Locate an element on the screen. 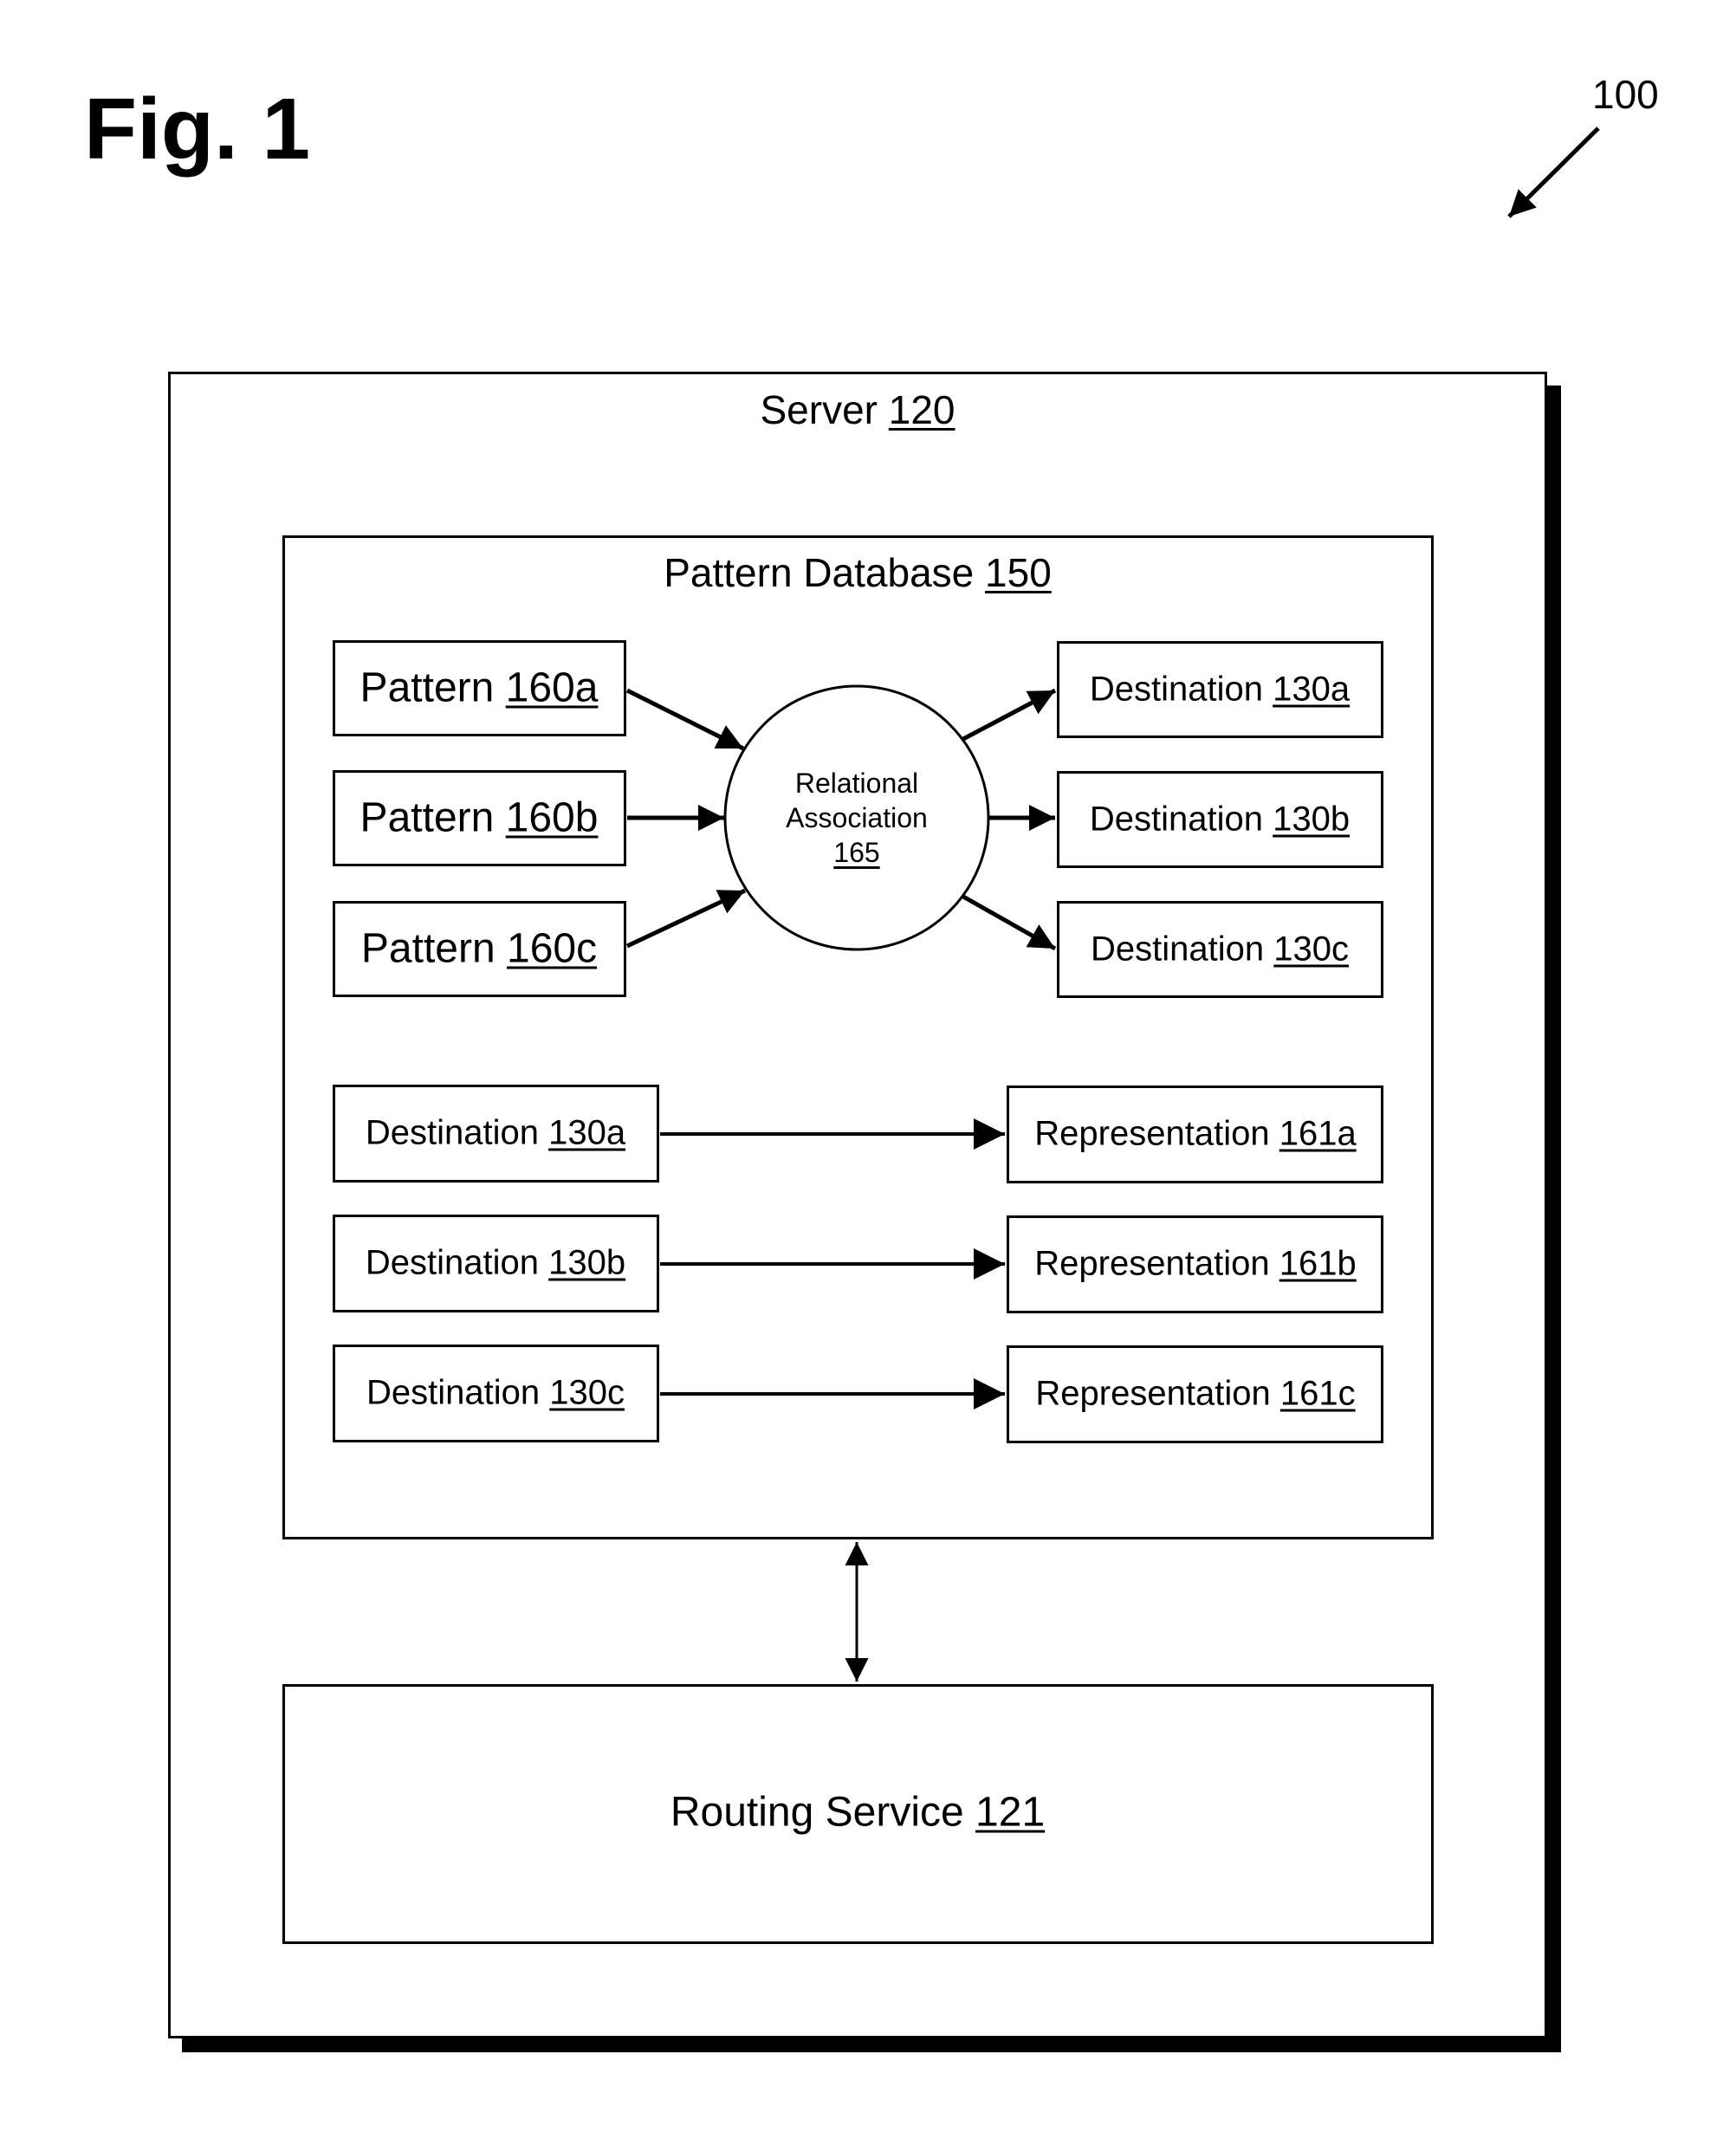  mapping-destination-label-130b: Destination 130b is located at coordinates (496, 1263).